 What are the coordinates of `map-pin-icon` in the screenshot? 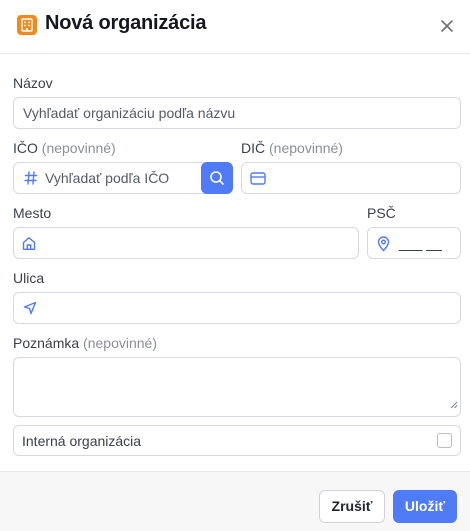 It's located at (383, 246).